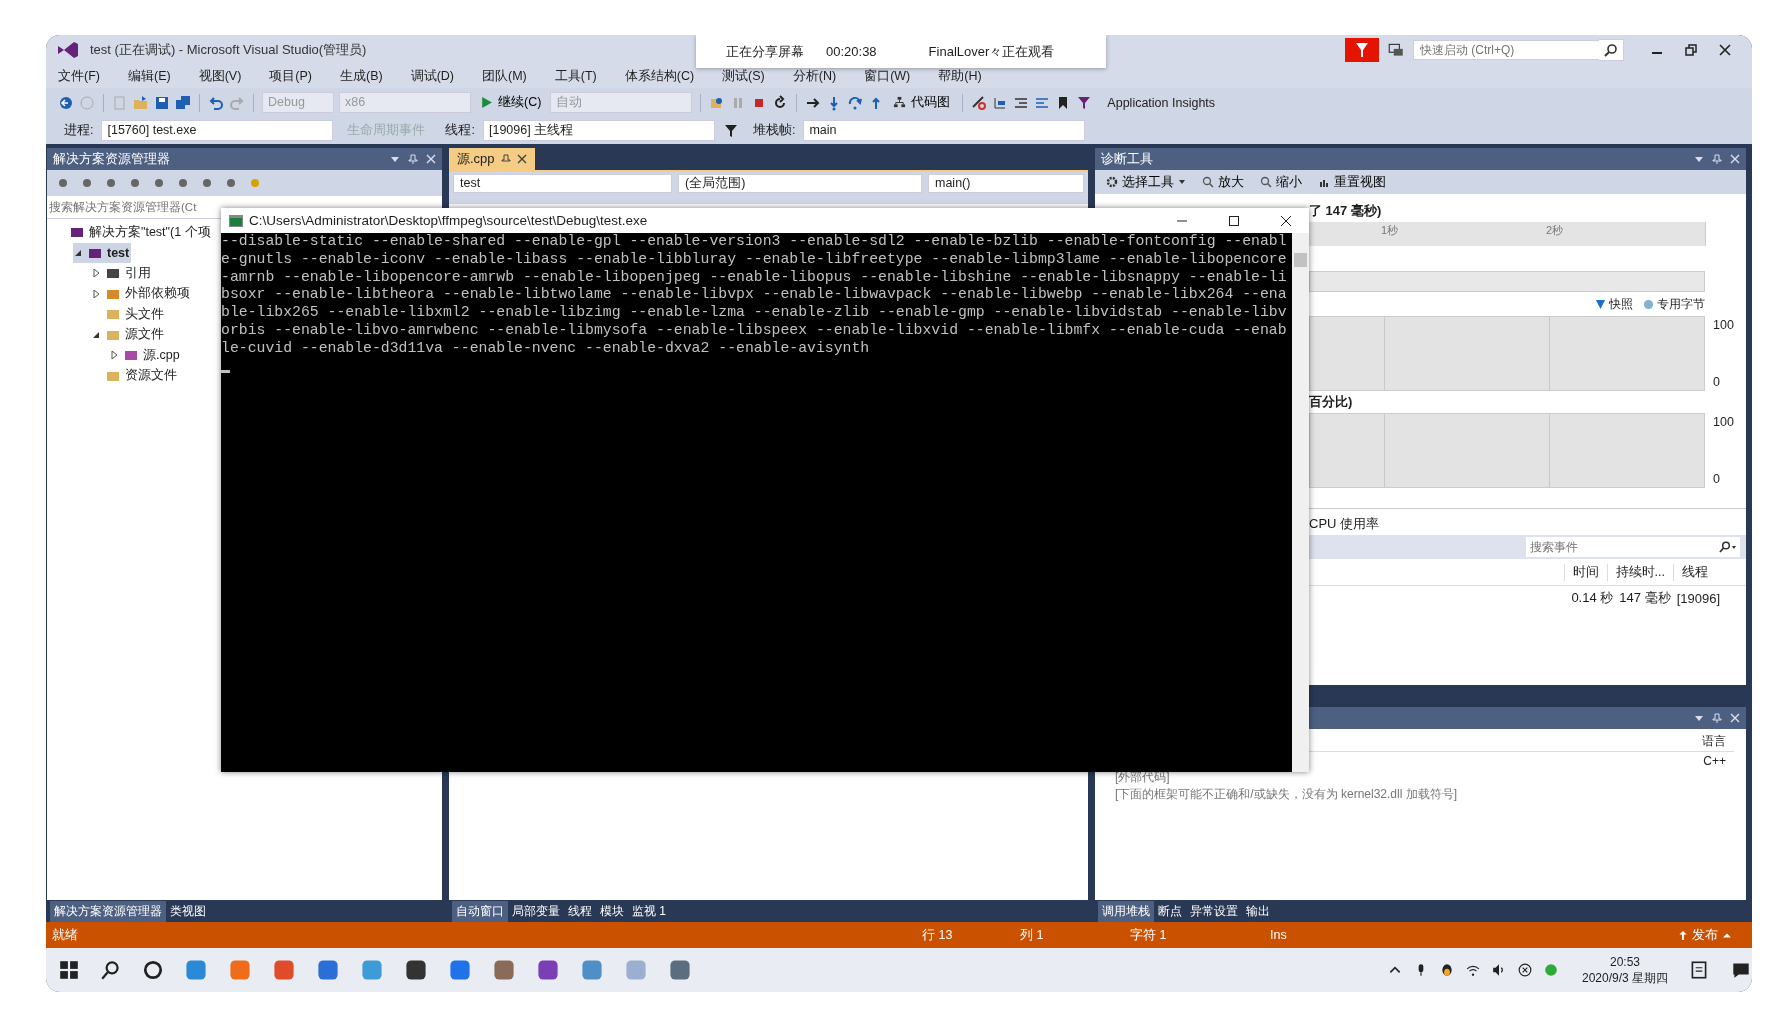 This screenshot has width=1790, height=1028. I want to click on undo-icon, so click(216, 102).